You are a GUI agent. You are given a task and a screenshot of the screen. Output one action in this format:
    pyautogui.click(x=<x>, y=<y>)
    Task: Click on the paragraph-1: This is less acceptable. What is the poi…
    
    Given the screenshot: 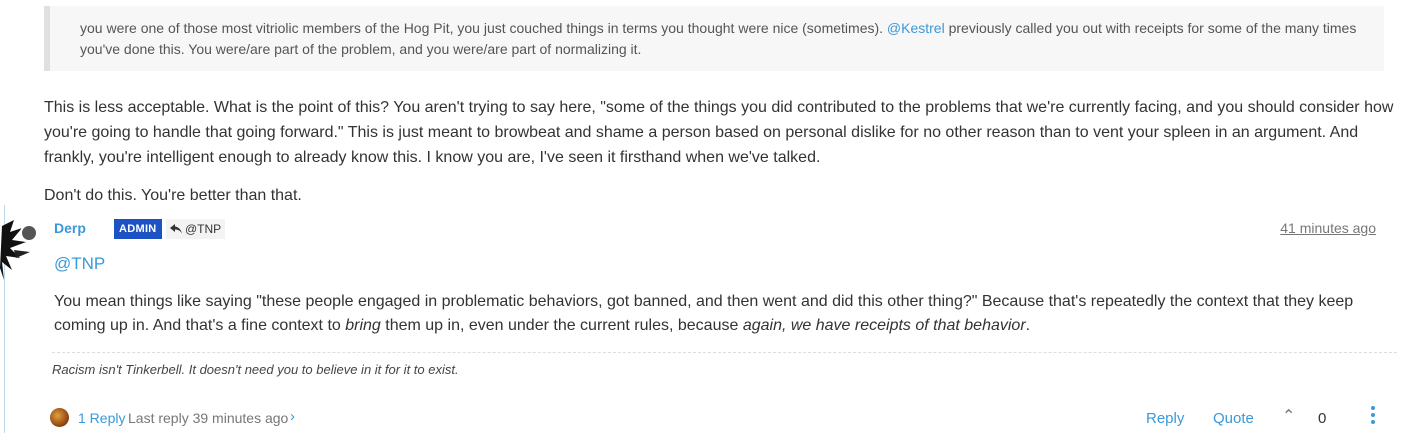 What is the action you would take?
    pyautogui.click(x=719, y=132)
    